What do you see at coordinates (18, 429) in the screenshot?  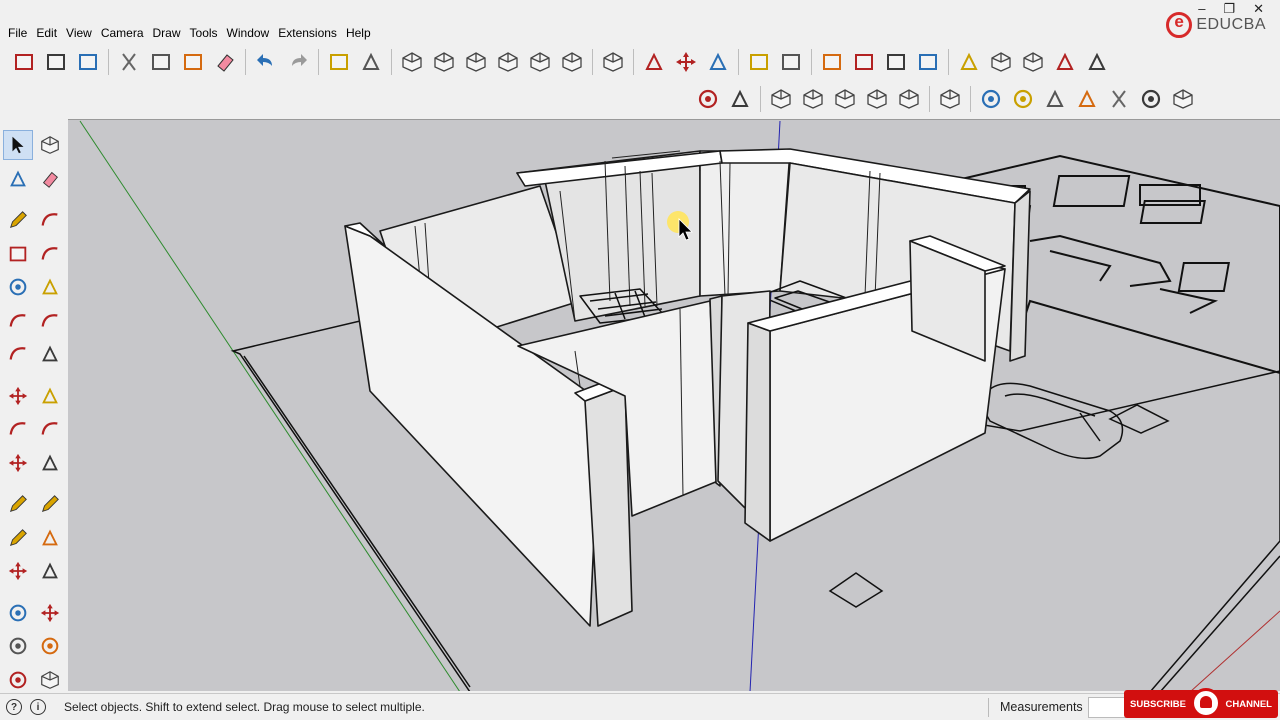 I see `rotate-tool` at bounding box center [18, 429].